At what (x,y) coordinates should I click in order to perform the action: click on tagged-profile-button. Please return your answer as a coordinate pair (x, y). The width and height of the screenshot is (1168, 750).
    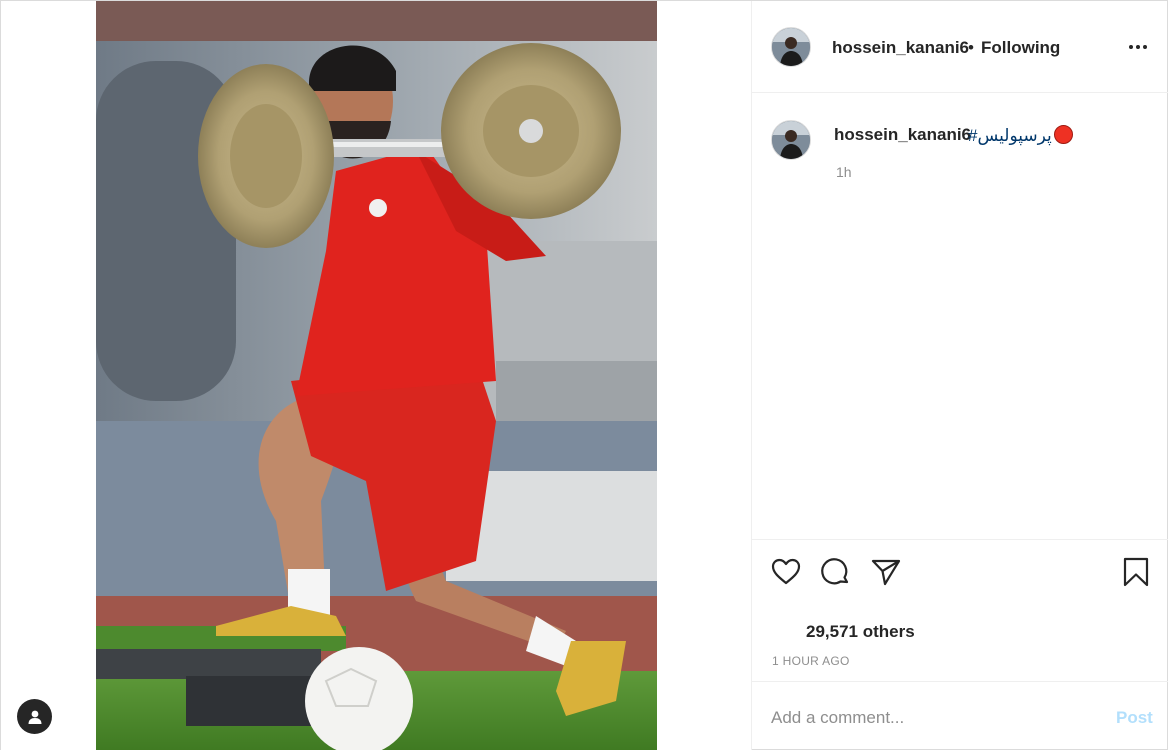
    Looking at the image, I should click on (34, 716).